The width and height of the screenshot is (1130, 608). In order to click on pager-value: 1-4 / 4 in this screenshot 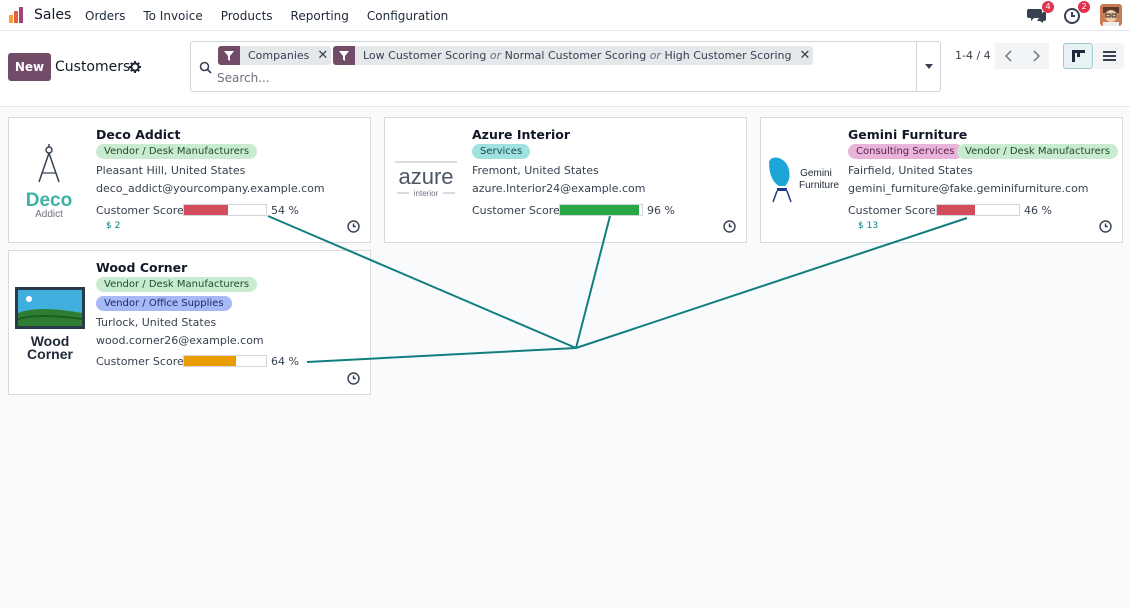, I will do `click(973, 55)`.